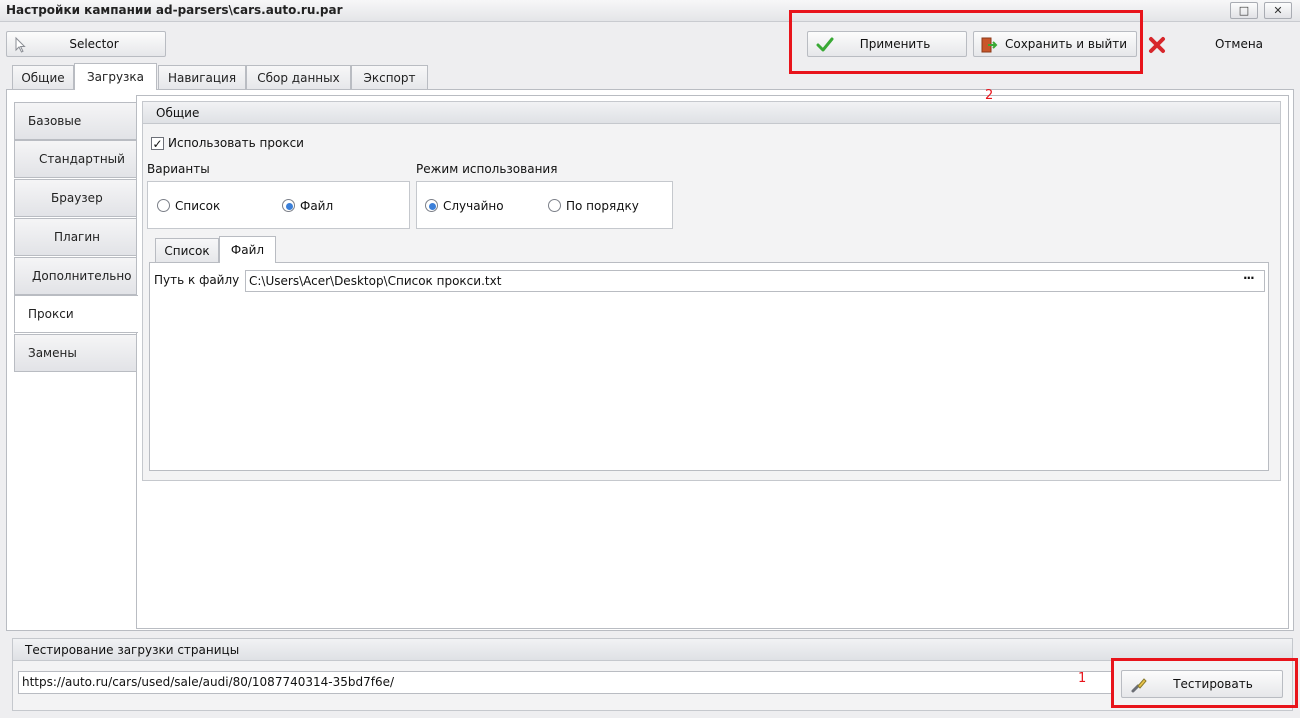 This screenshot has height=718, width=1300. Describe the element at coordinates (602, 206) in the screenshot. I see `mode-order-label: По порядку` at that location.